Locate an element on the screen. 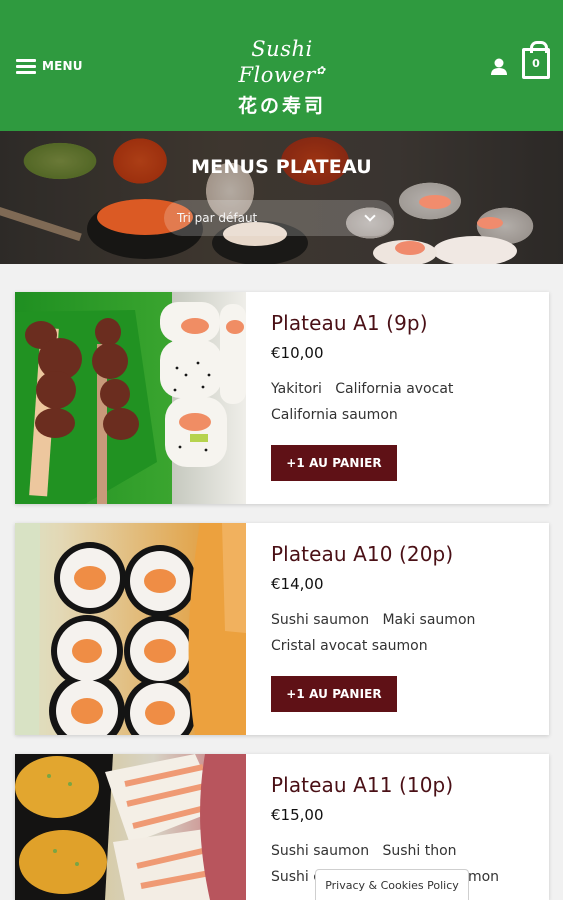 The width and height of the screenshot is (563, 900). cart-icon: 0 is located at coordinates (536, 60).